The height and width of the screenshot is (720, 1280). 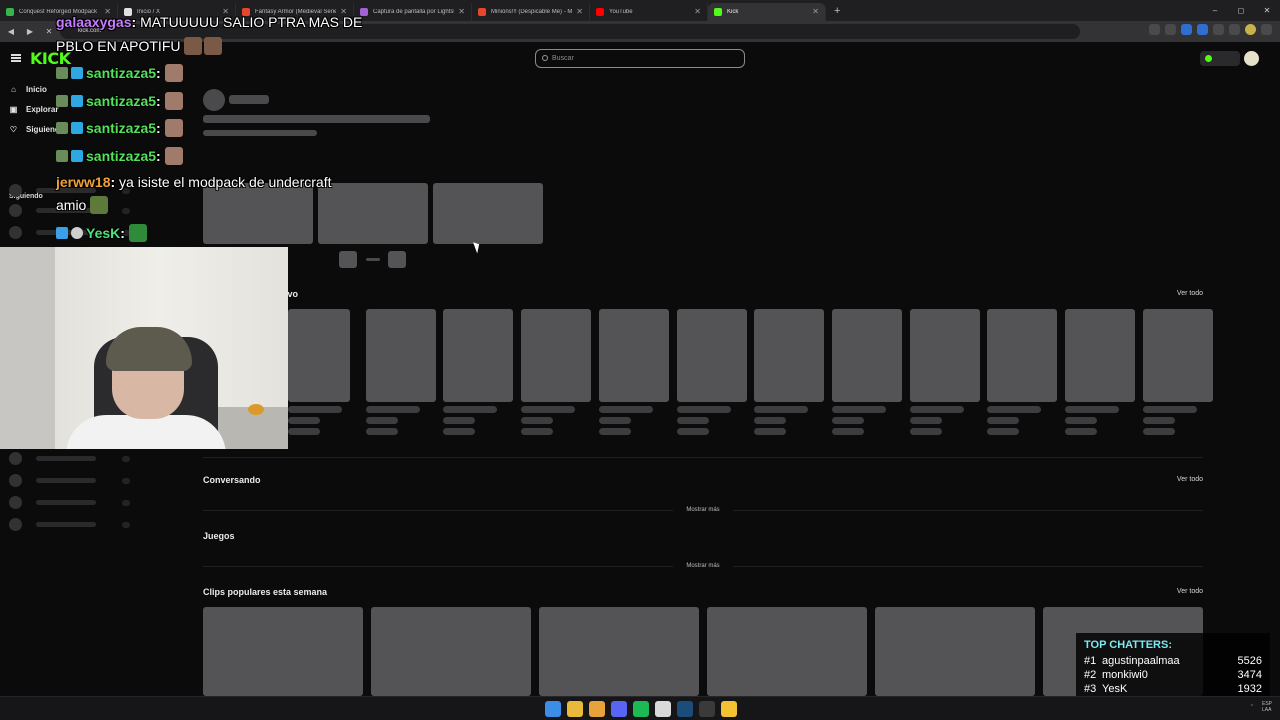 What do you see at coordinates (28, 89) in the screenshot?
I see `sidebar-item-inicio: ⌂ Inicio` at bounding box center [28, 89].